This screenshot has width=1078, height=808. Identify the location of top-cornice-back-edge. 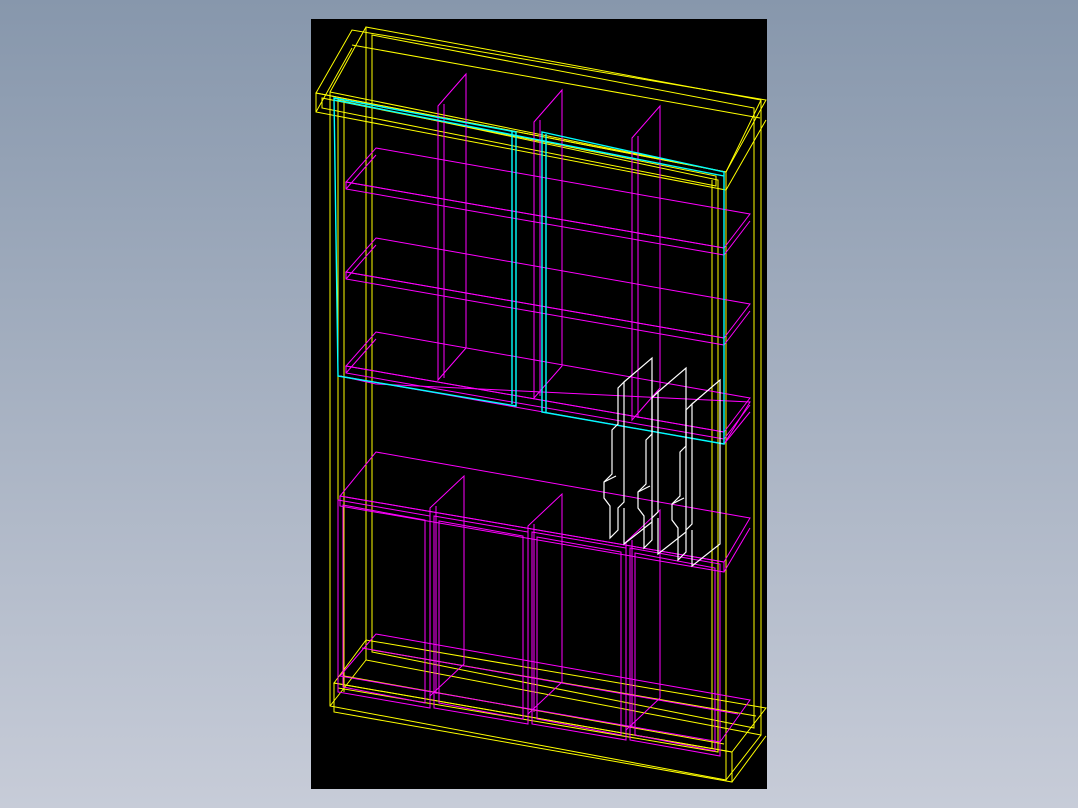
(556, 81).